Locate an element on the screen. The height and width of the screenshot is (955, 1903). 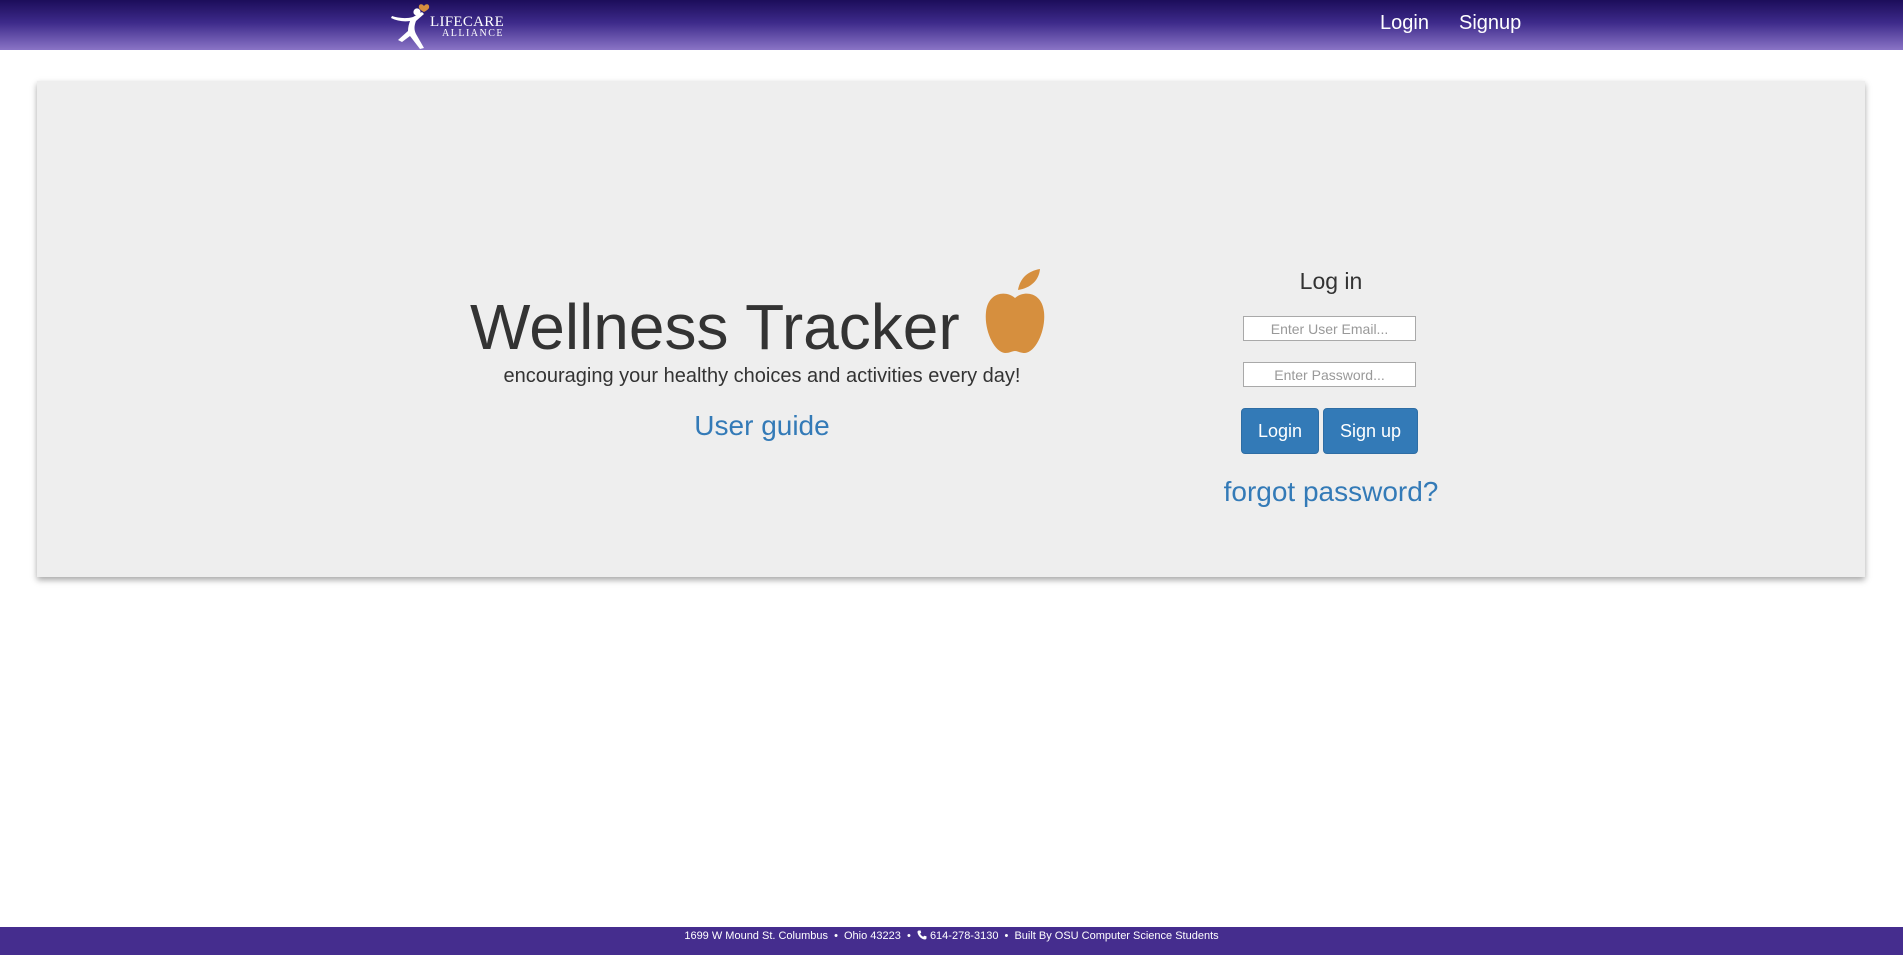
login-heading: Log in is located at coordinates (1331, 281).